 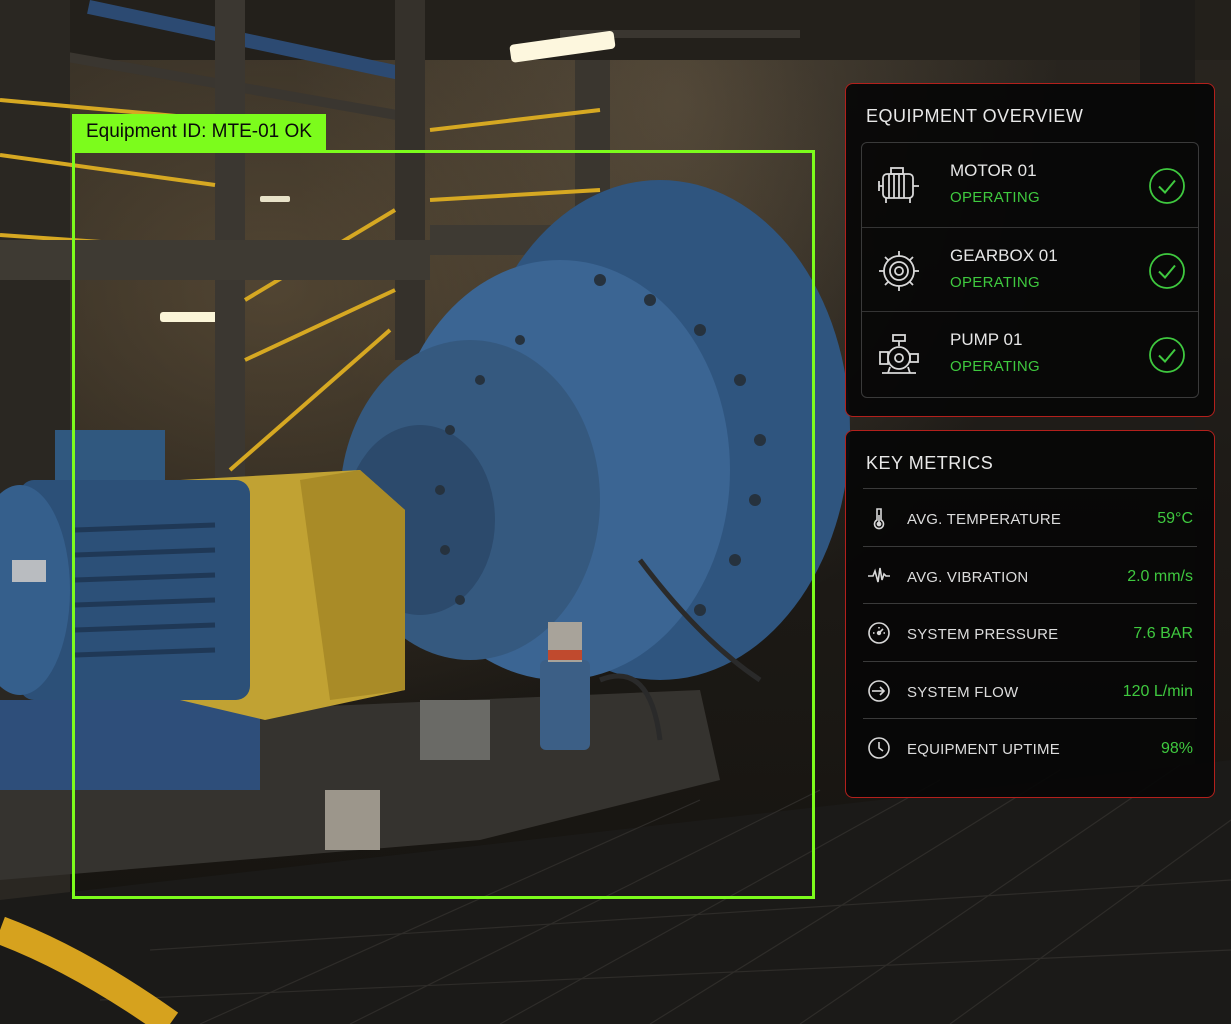 I want to click on metric-value: 120 L/min, so click(x=1157, y=691).